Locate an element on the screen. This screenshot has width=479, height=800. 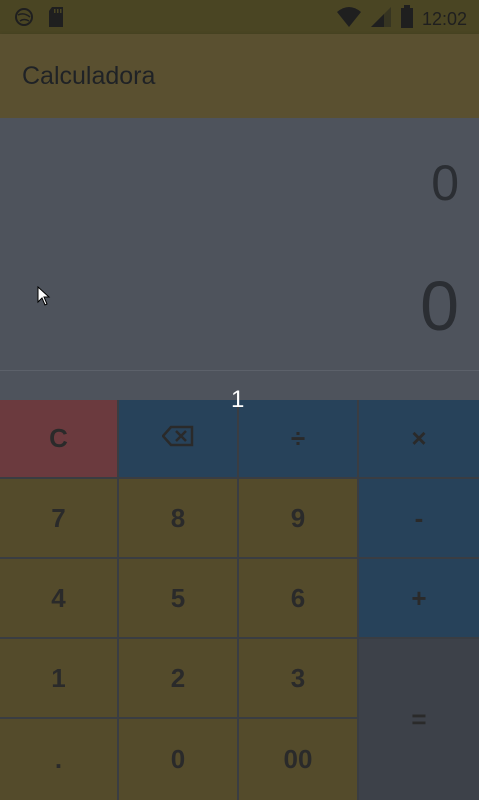
backspace-button is located at coordinates (178, 438).